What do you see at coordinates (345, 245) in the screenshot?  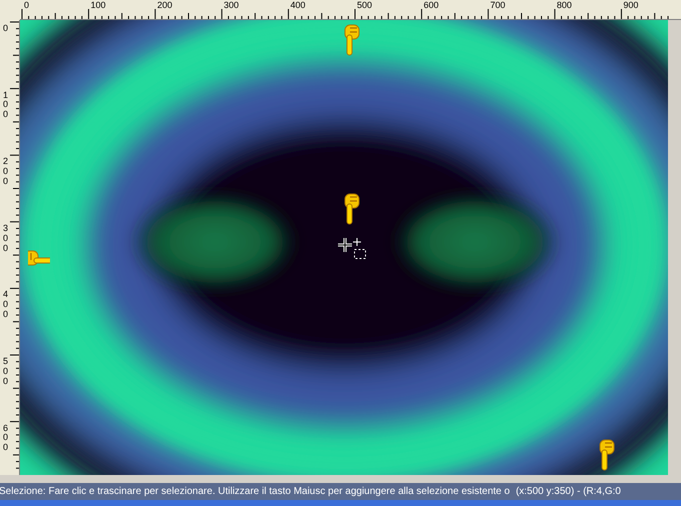 I see `crosshair-cursor-icon` at bounding box center [345, 245].